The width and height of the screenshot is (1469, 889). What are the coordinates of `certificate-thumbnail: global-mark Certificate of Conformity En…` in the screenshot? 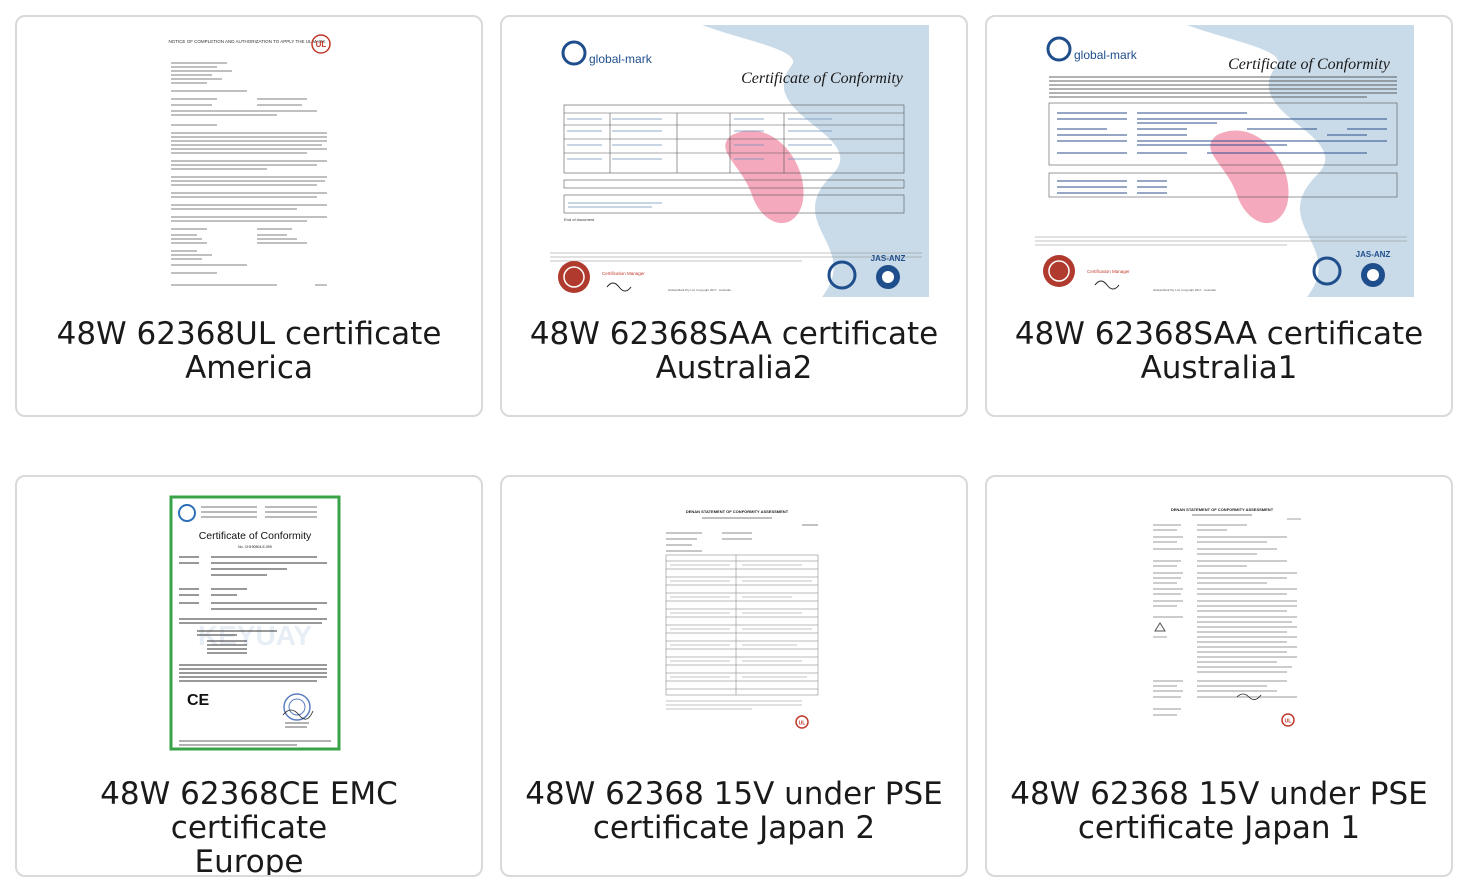 It's located at (734, 161).